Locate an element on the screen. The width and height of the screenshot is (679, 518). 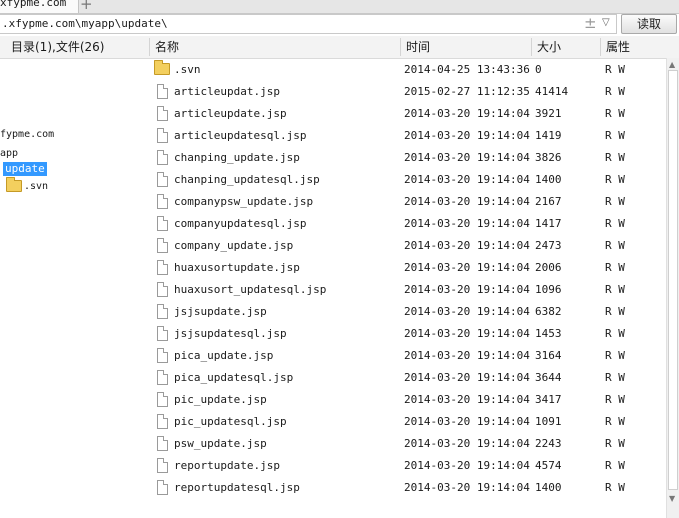
table-row: .svn 2014-04-25 13:43:36 0 R W is located at coordinates (408, 69).